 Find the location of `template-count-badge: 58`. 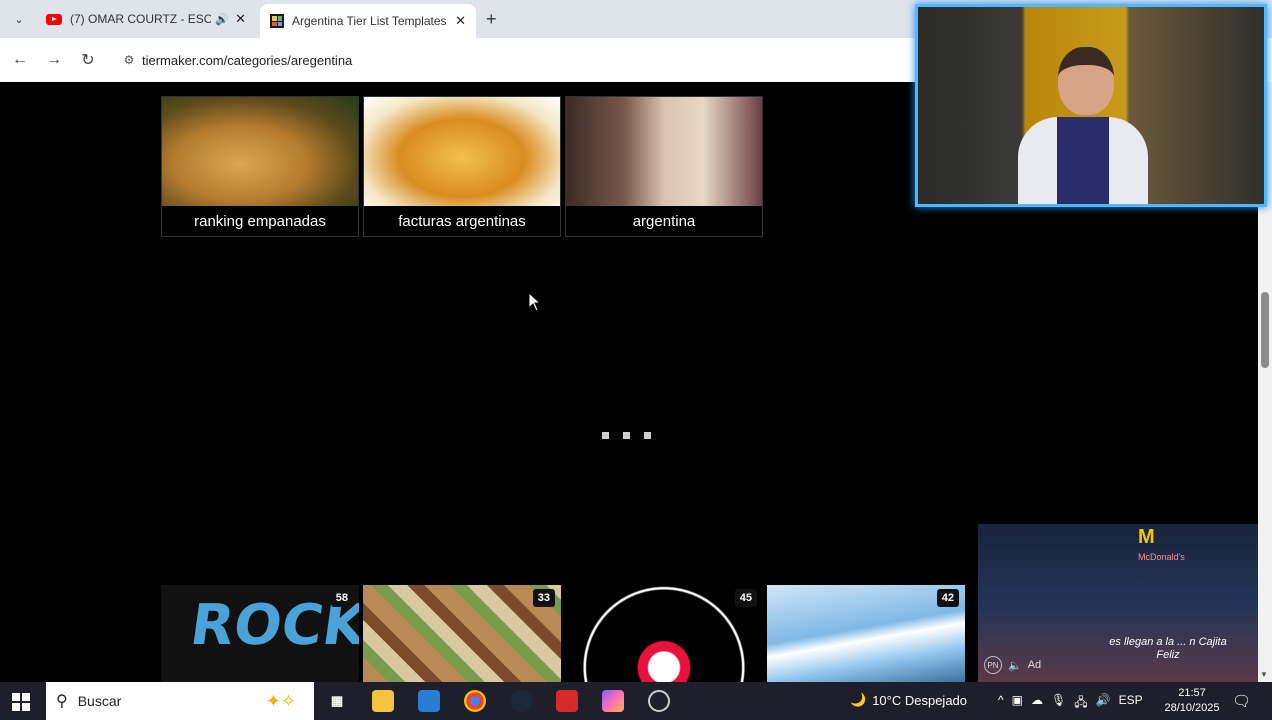

template-count-badge: 58 is located at coordinates (341, 598).